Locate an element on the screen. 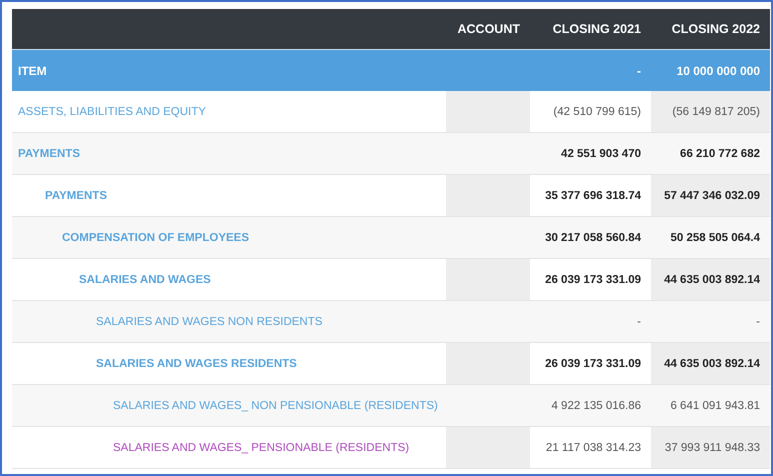 The image size is (773, 476). table-cell-text: 30 217 058 560.84 is located at coordinates (593, 238).